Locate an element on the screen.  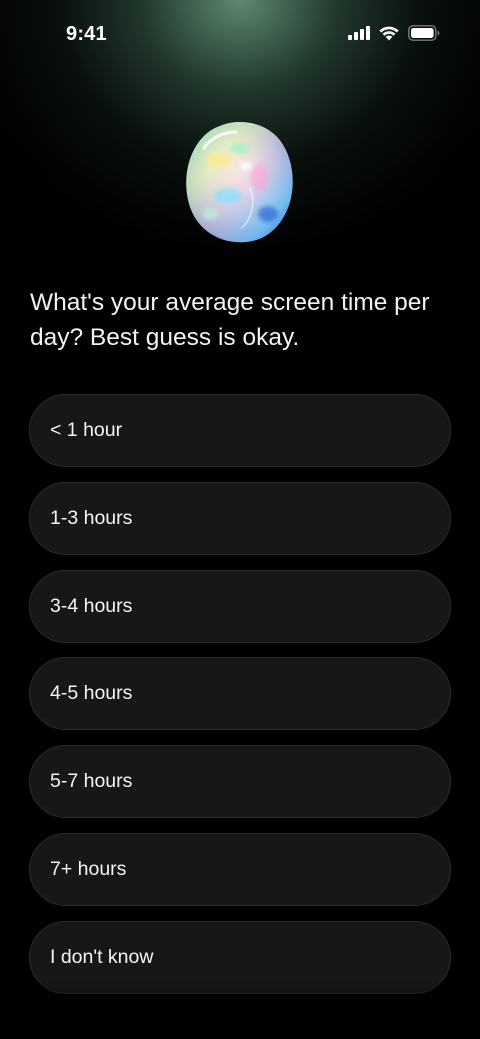
option-label: < 1 hour is located at coordinates (86, 430).